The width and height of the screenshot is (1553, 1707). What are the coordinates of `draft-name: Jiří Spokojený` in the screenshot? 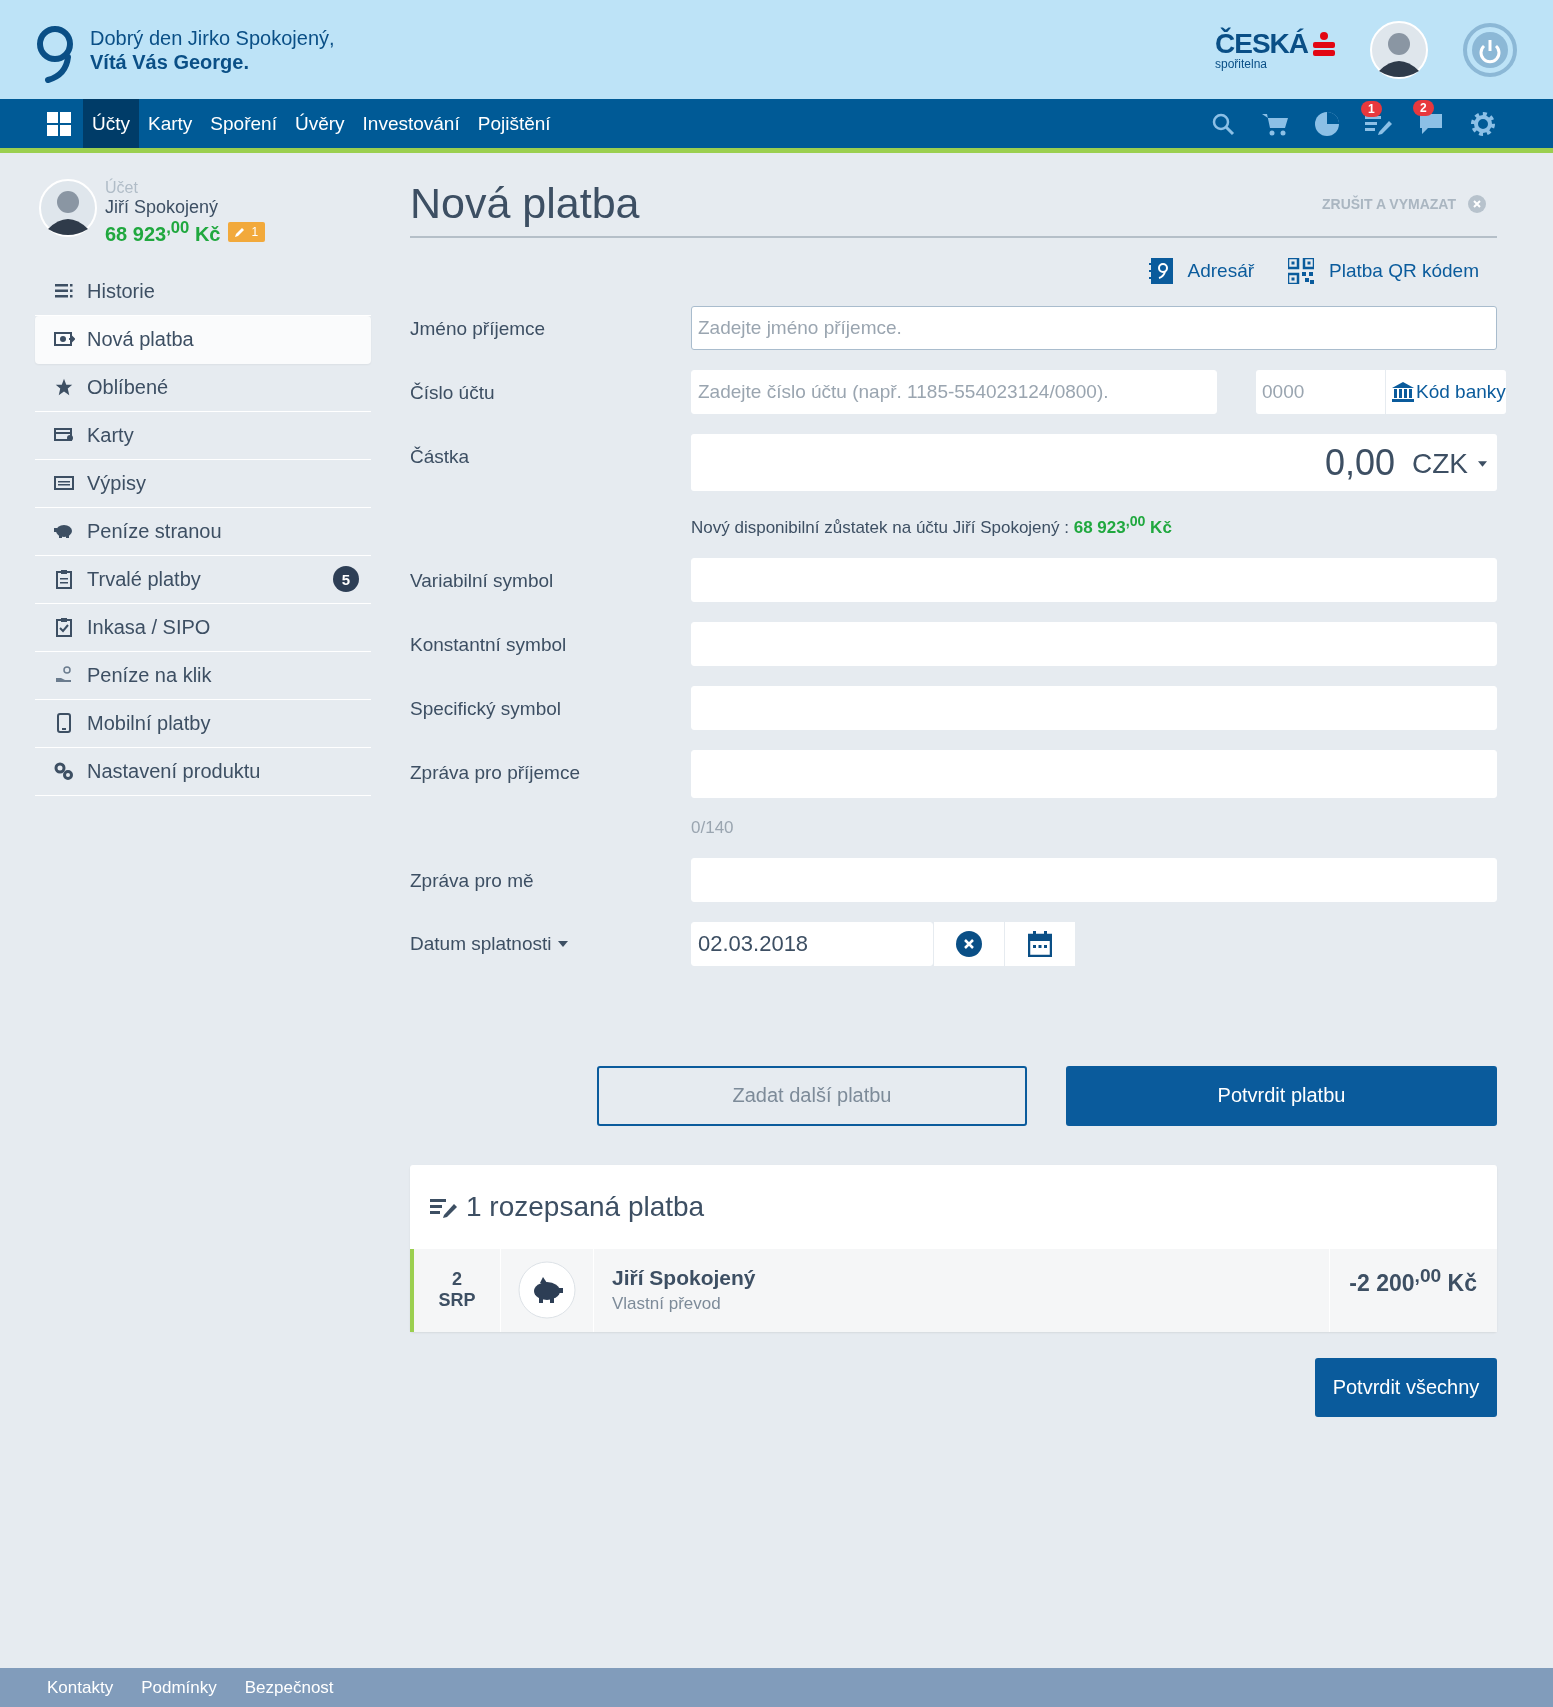 It's located at (684, 1278).